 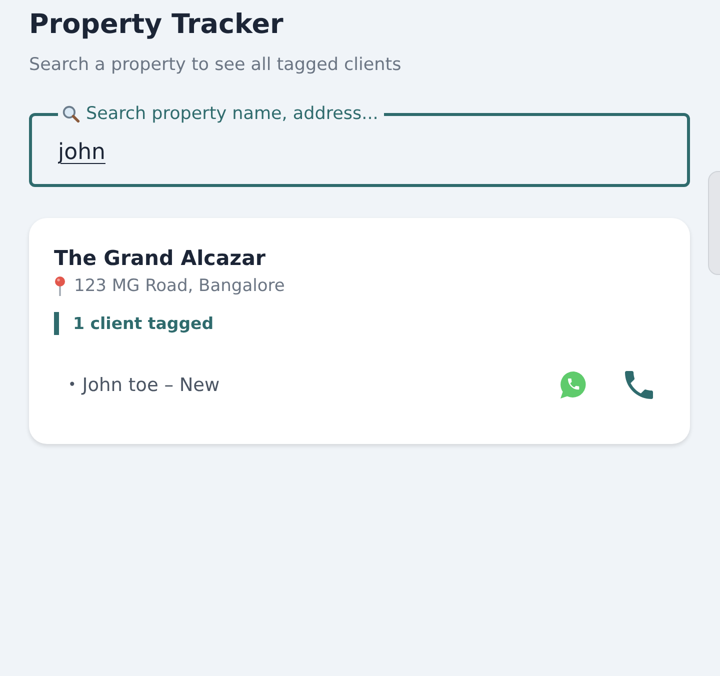 I want to click on call-button, so click(x=639, y=385).